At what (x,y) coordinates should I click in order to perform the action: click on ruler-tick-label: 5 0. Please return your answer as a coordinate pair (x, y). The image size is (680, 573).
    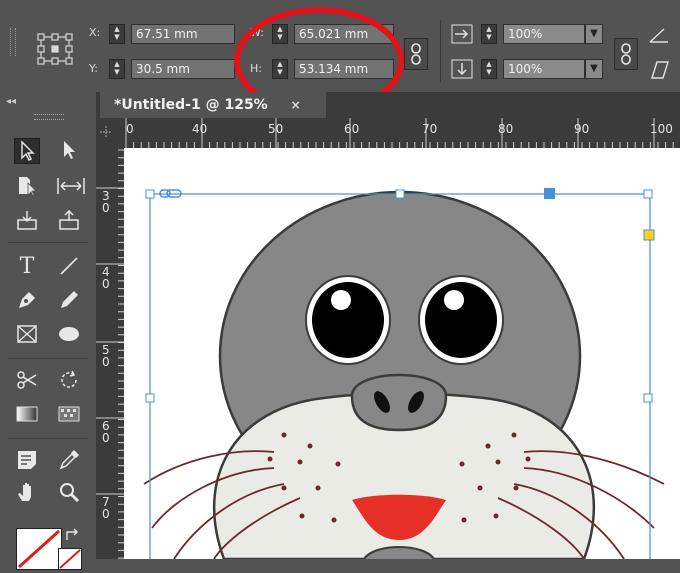
    Looking at the image, I should click on (106, 356).